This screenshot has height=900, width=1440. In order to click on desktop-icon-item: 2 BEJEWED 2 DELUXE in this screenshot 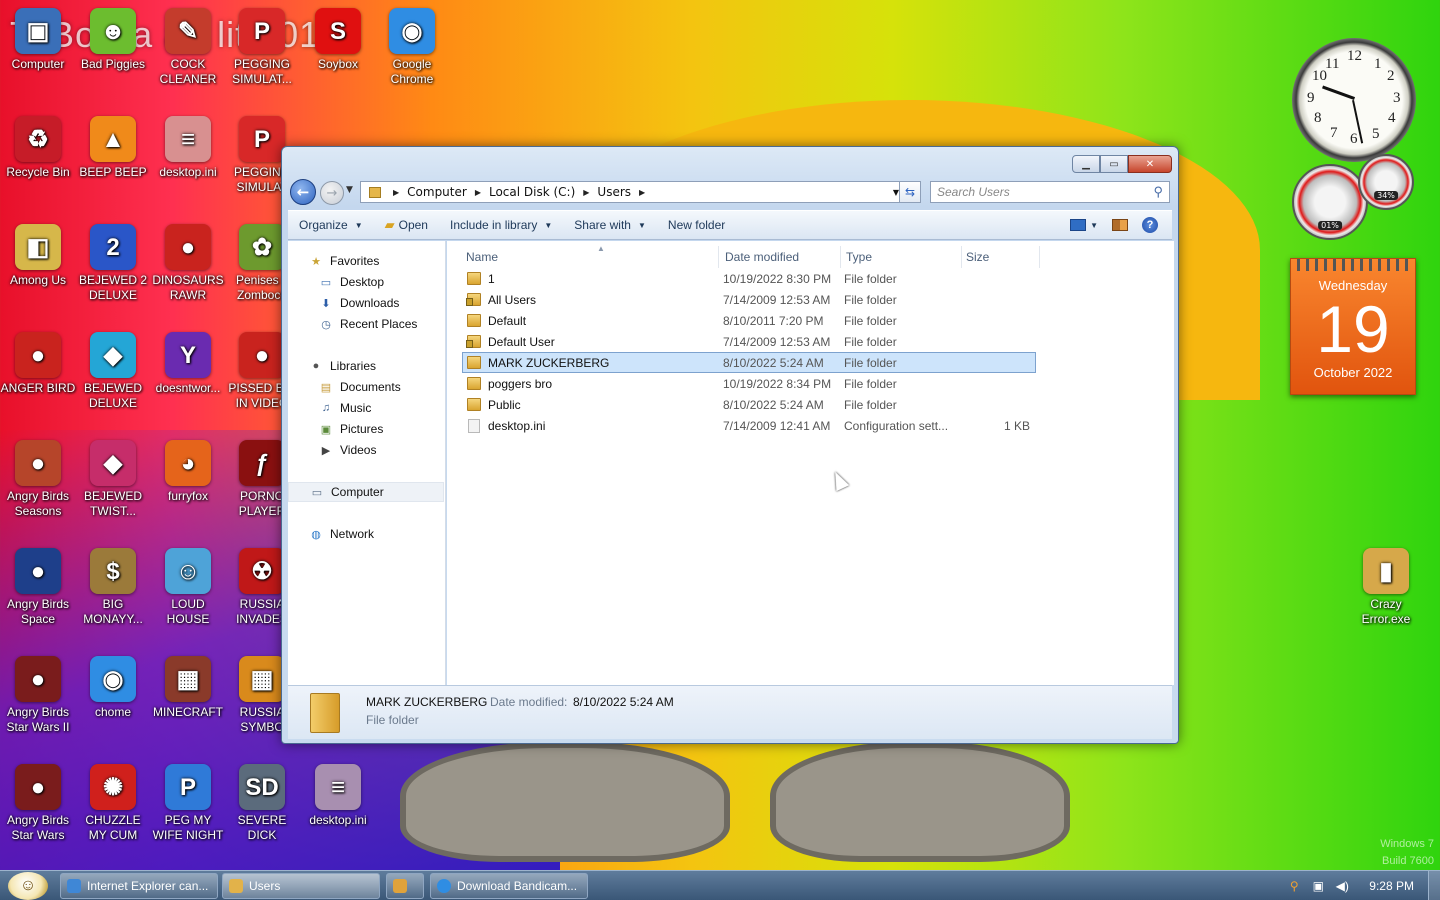, I will do `click(113, 263)`.